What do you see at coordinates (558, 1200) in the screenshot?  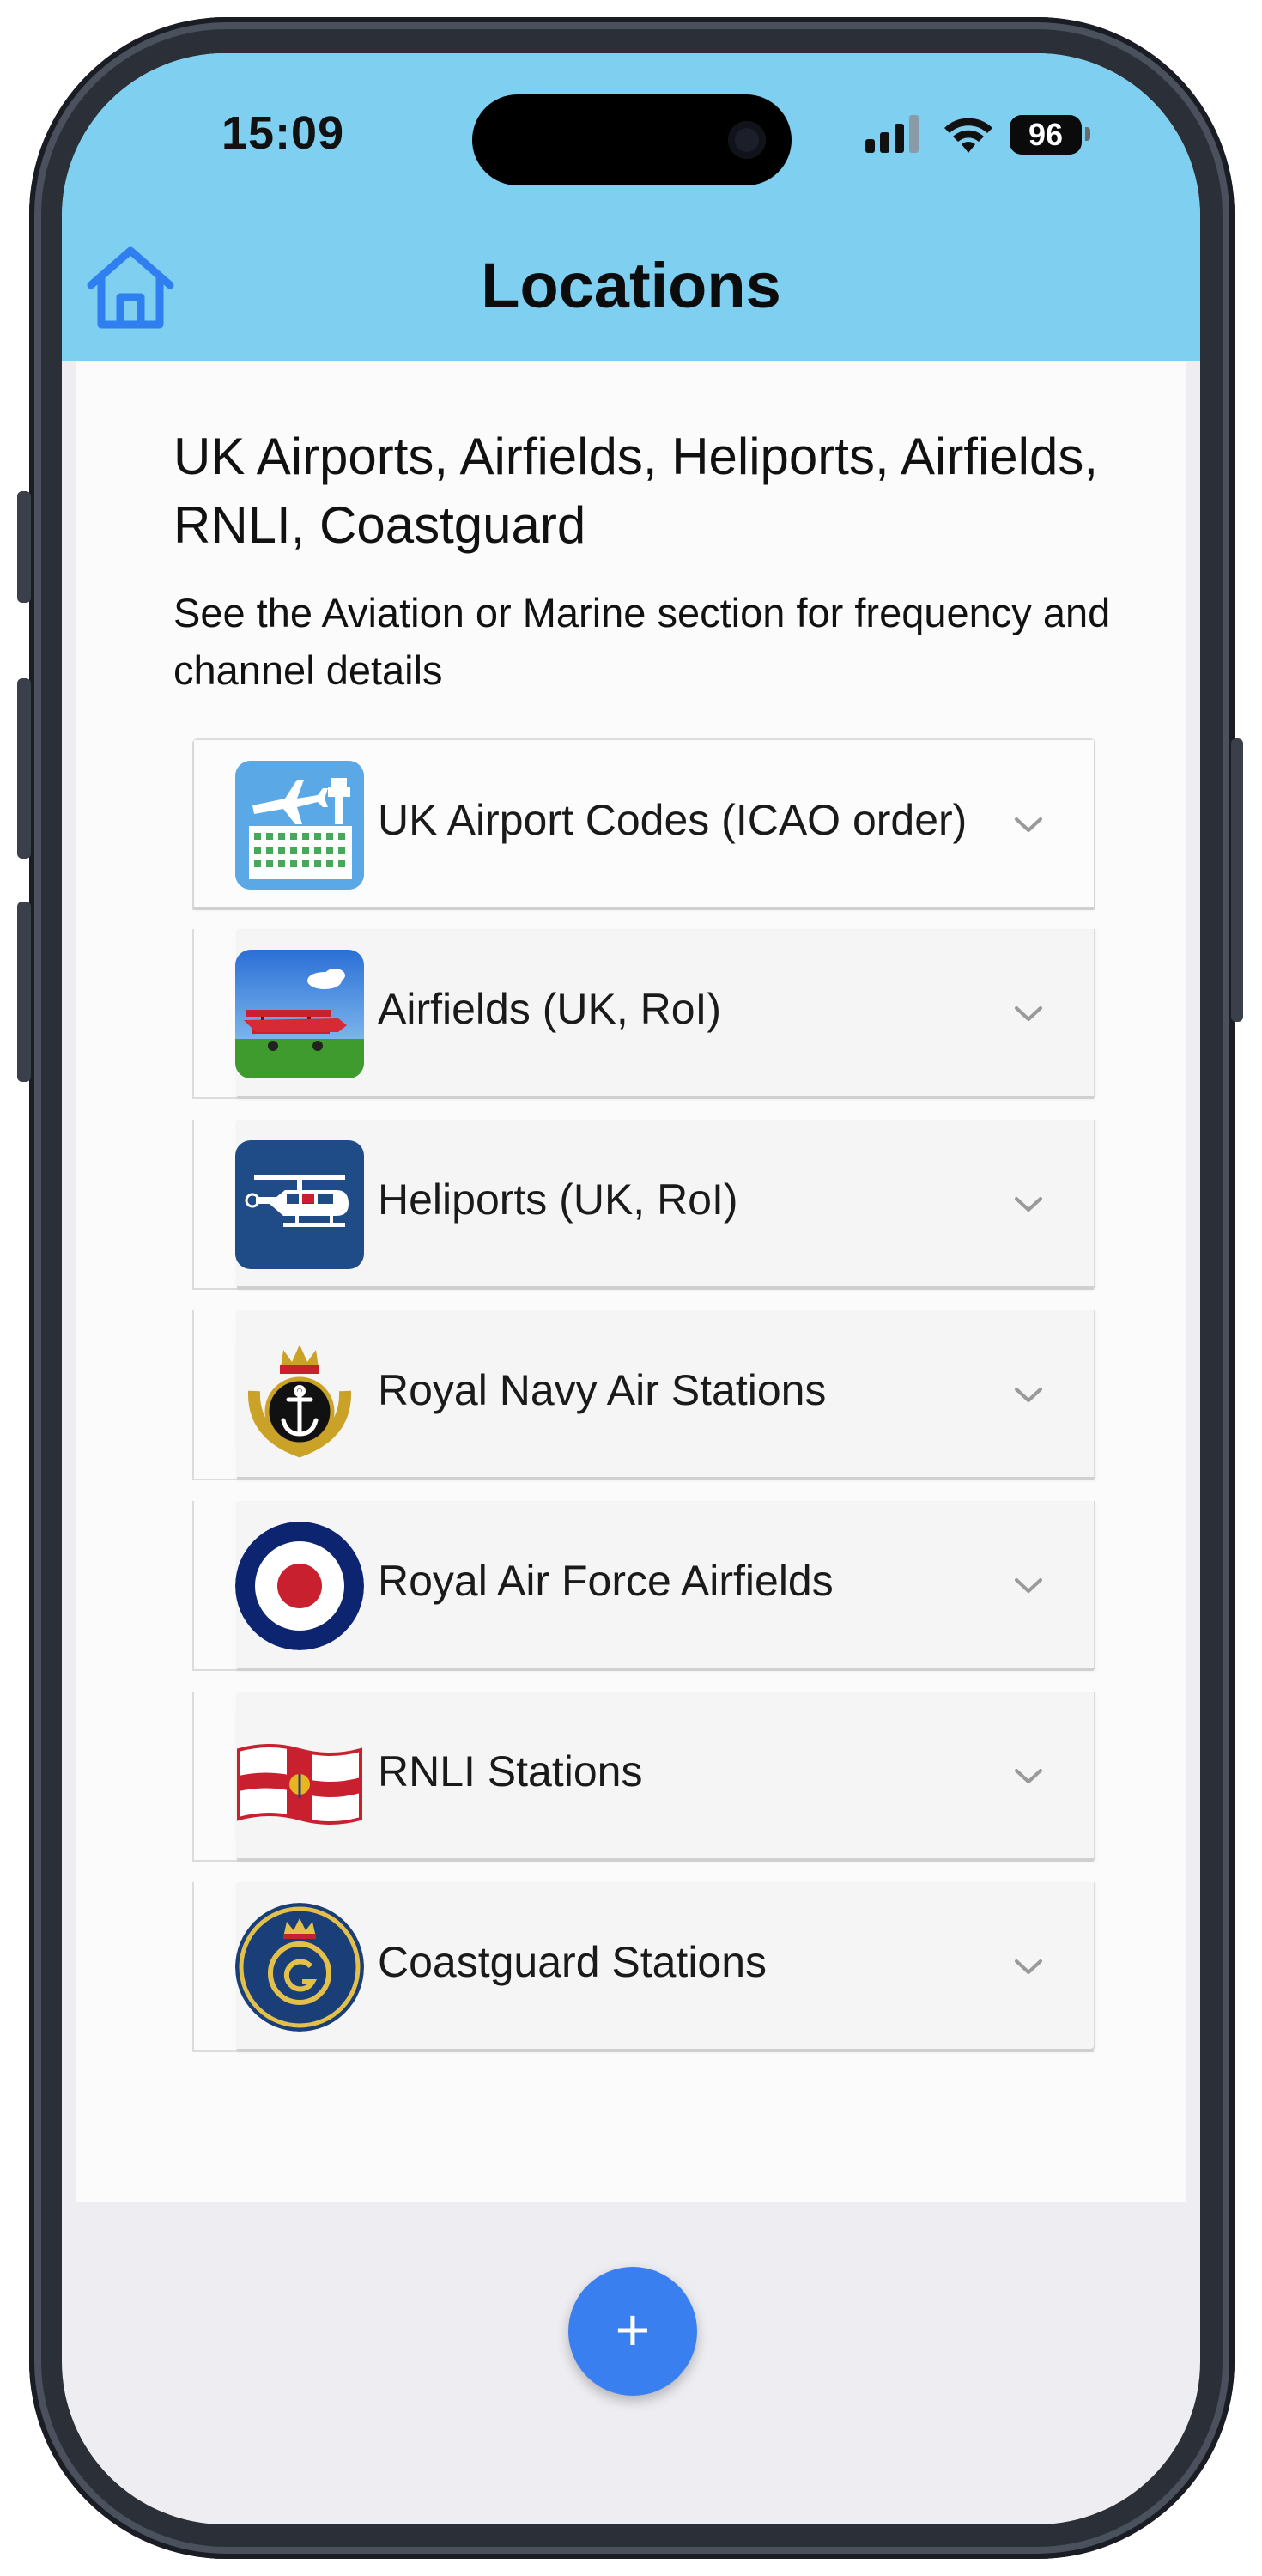 I see `item-label: Heliports (UK, RoI)` at bounding box center [558, 1200].